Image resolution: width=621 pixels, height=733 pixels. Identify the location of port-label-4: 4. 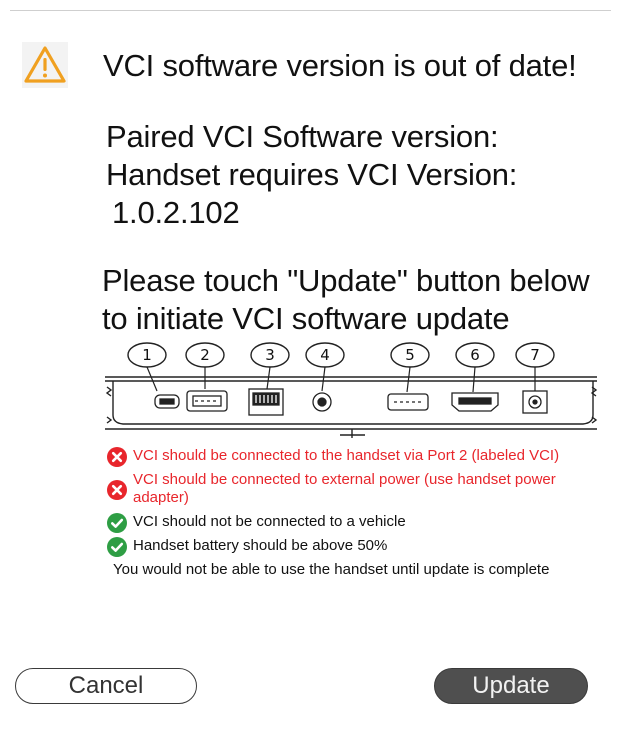
(325, 355).